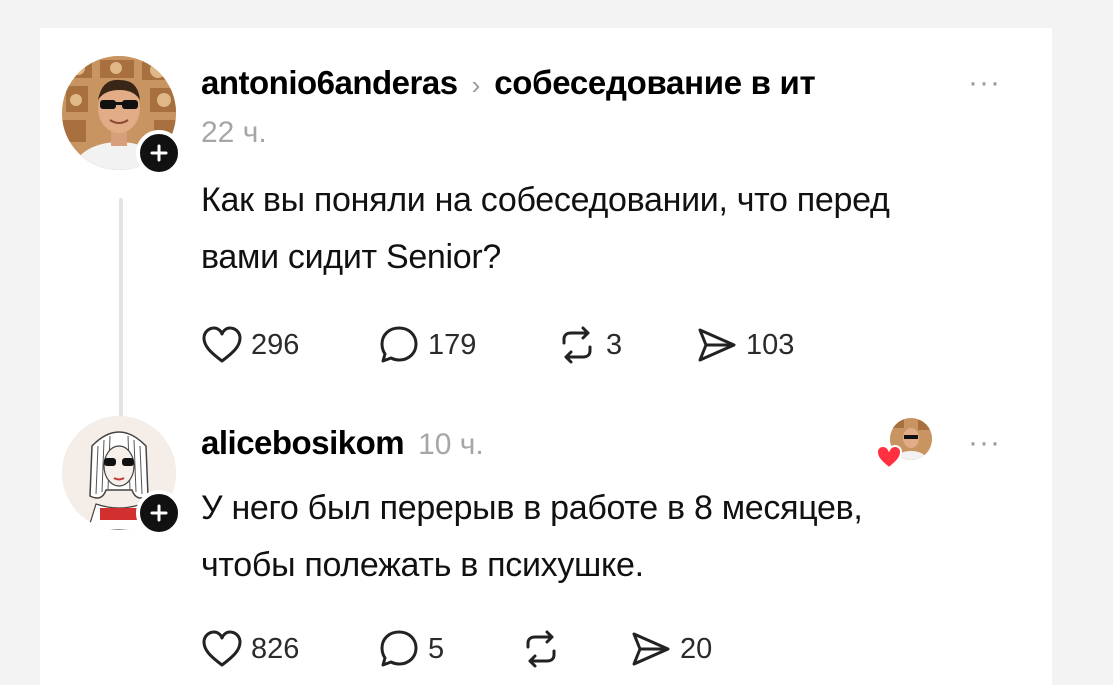  I want to click on reply-count: 5, so click(436, 648).